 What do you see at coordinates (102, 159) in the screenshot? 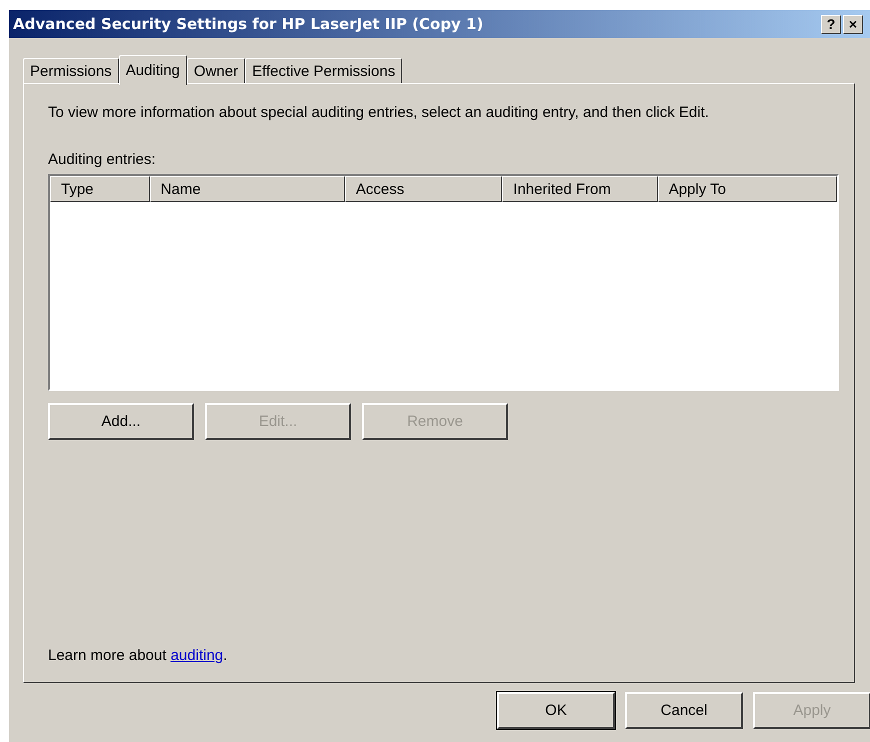
I see `list-label: Auditing entries:` at bounding box center [102, 159].